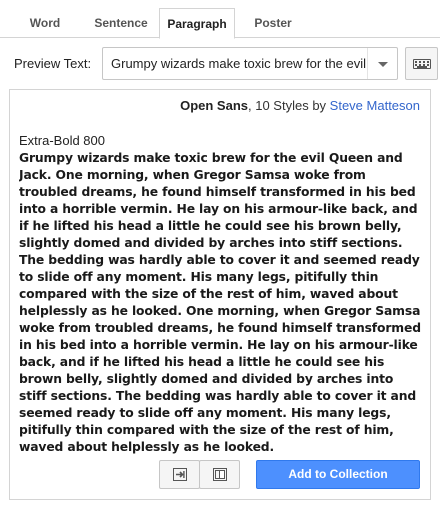  I want to click on compare-icon, so click(220, 474).